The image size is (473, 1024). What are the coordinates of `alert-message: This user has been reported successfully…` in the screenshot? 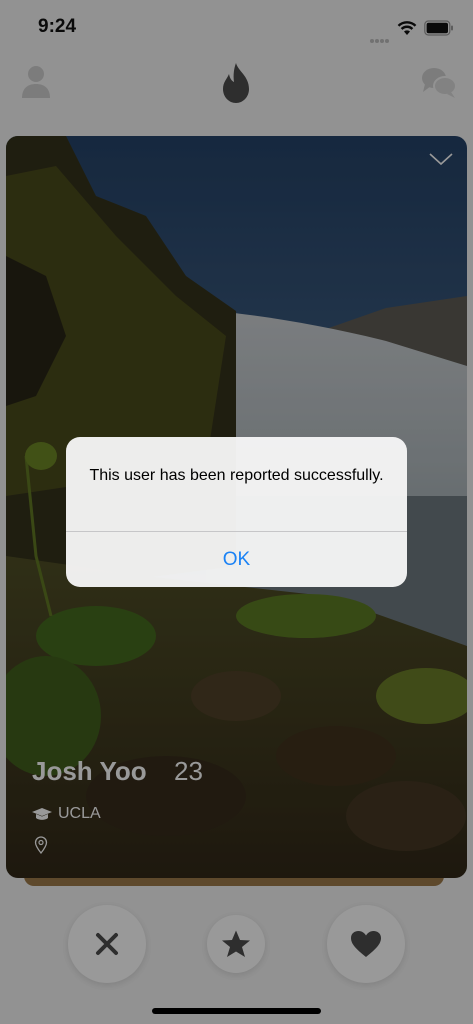 It's located at (236, 475).